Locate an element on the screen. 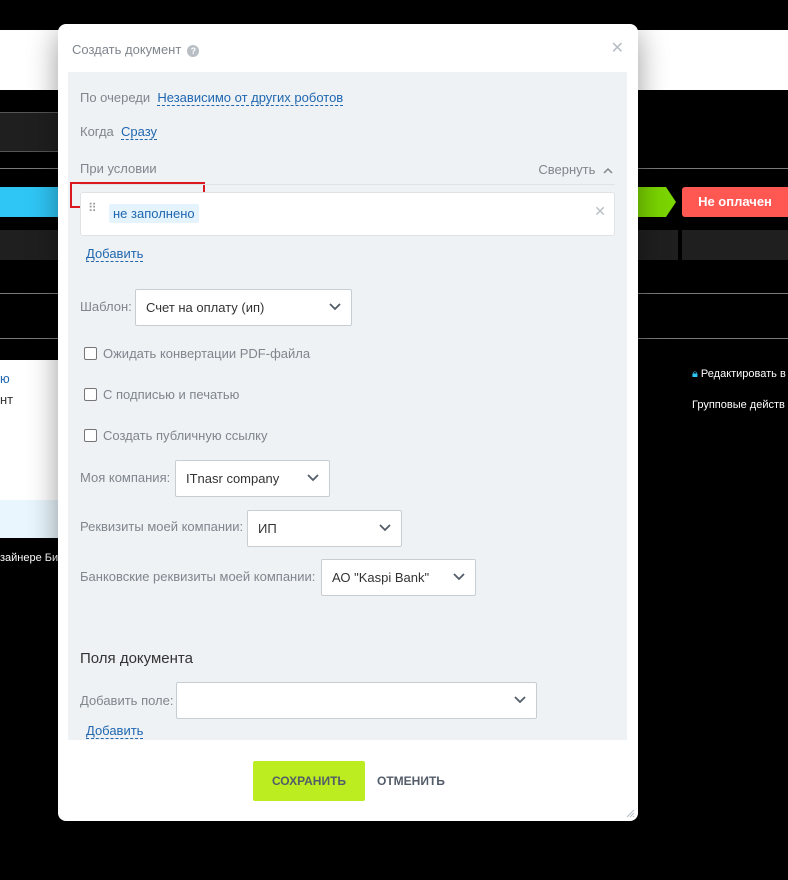 The width and height of the screenshot is (788, 880). add-field-link: Добавить is located at coordinates (115, 731).